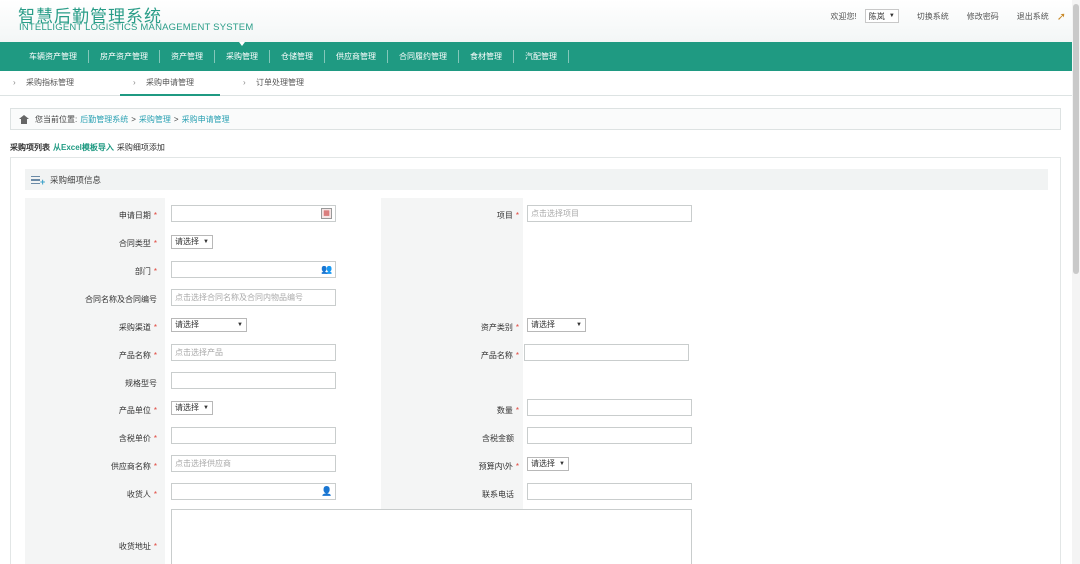  I want to click on nav-item-vehicle-assets: 车辆资产管理, so click(53, 56).